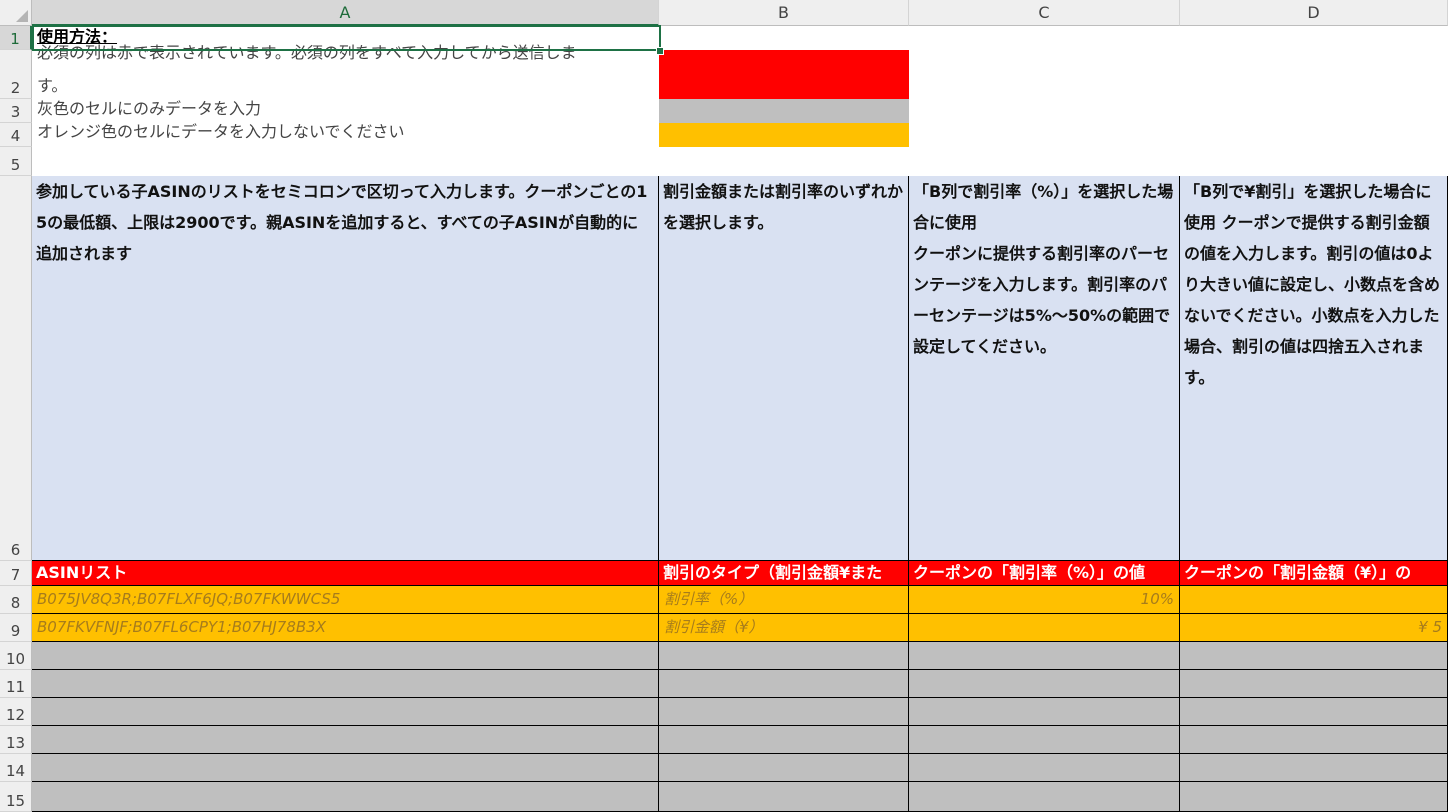 The height and width of the screenshot is (812, 1448). Describe the element at coordinates (16, 684) in the screenshot. I see `row-header-11: 11` at that location.